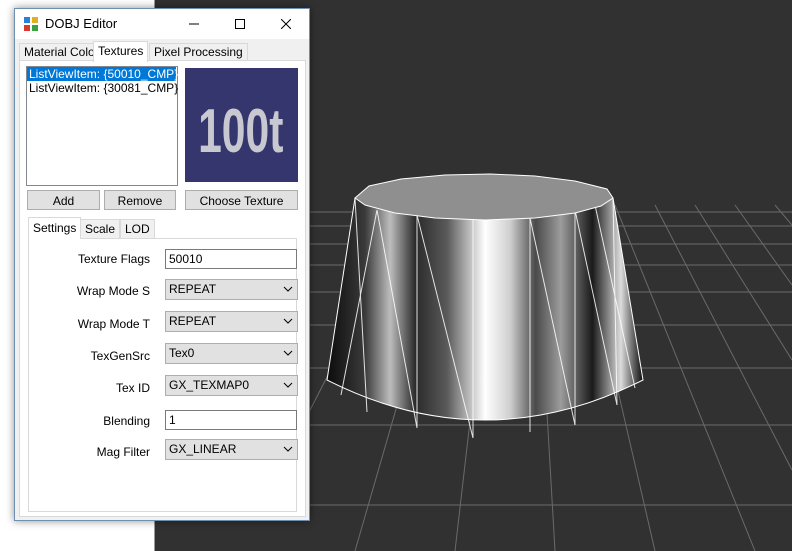 The image size is (792, 551). What do you see at coordinates (182, 353) in the screenshot?
I see `texgensrc-value: Tex0` at bounding box center [182, 353].